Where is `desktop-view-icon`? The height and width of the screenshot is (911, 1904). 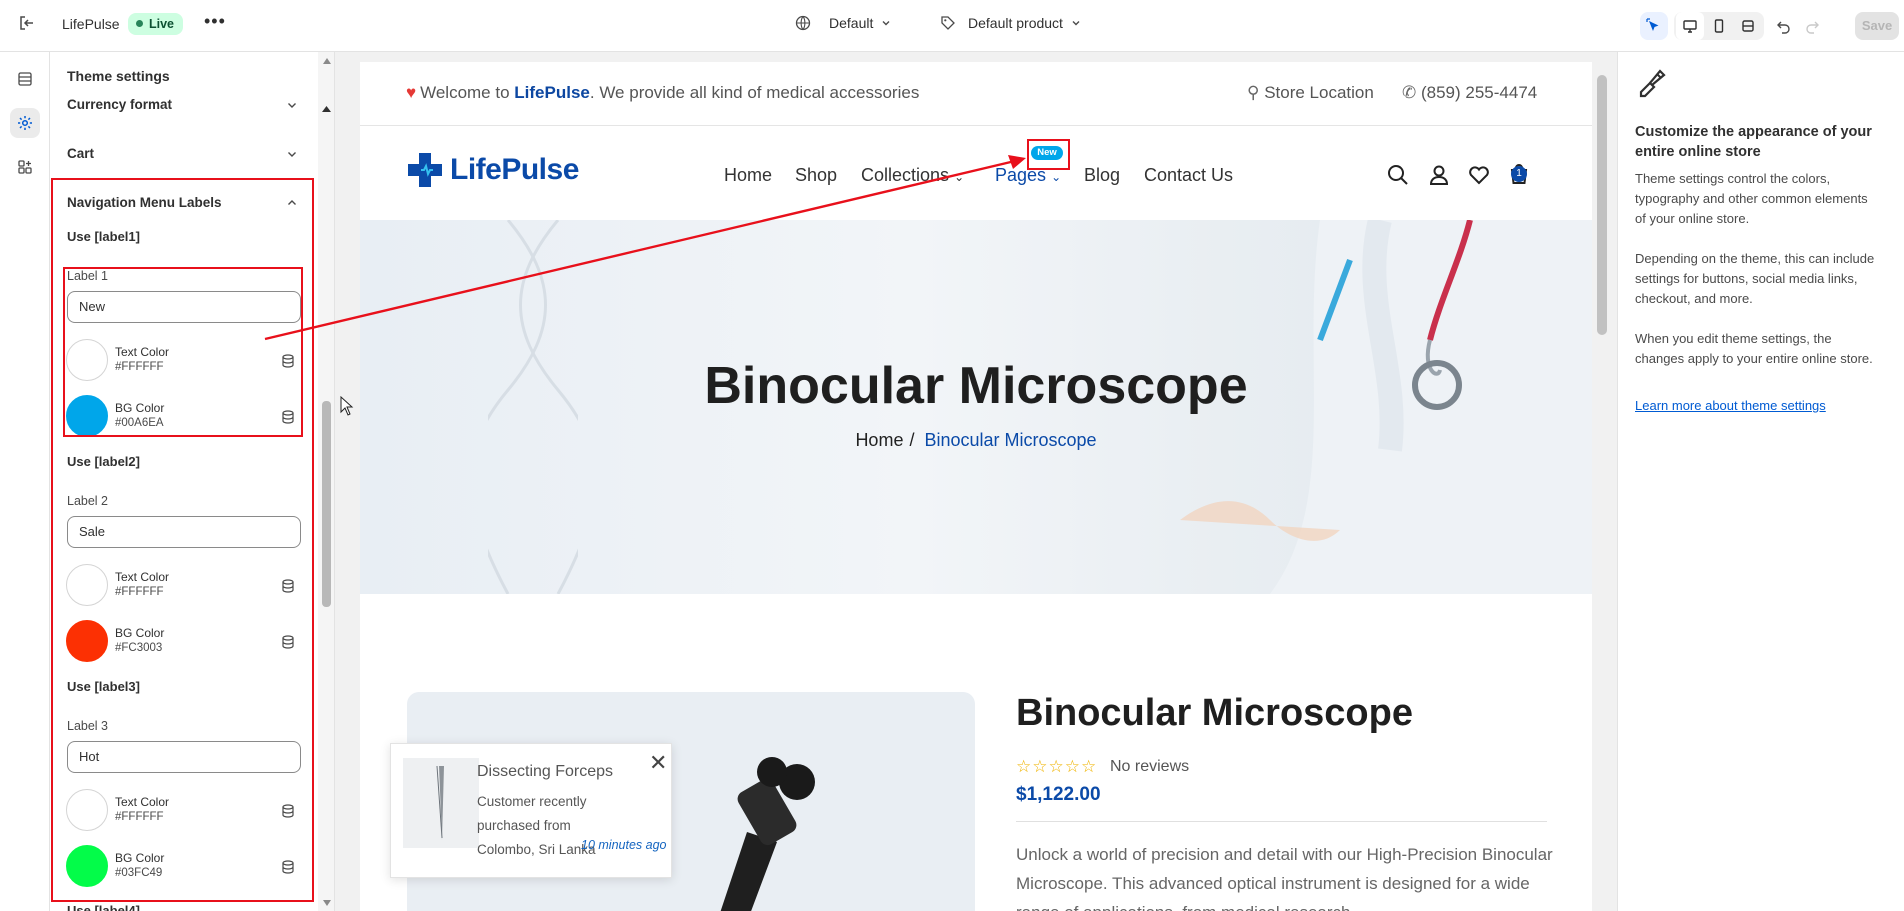
desktop-view-icon is located at coordinates (1690, 26).